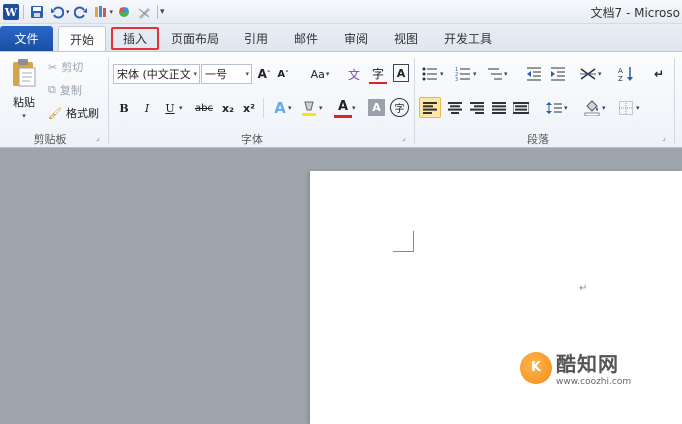  What do you see at coordinates (430, 107) in the screenshot?
I see `align-left-button` at bounding box center [430, 107].